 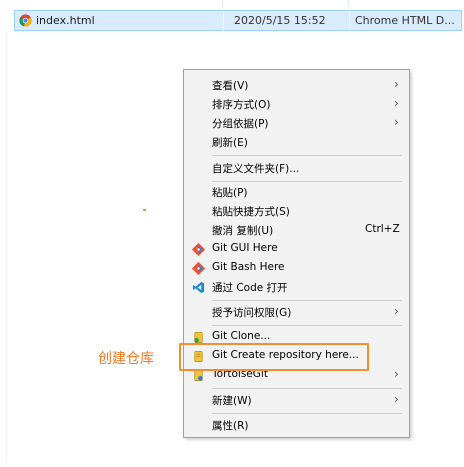 What do you see at coordinates (296, 142) in the screenshot?
I see `menu-item-refresh: 刷新(E)` at bounding box center [296, 142].